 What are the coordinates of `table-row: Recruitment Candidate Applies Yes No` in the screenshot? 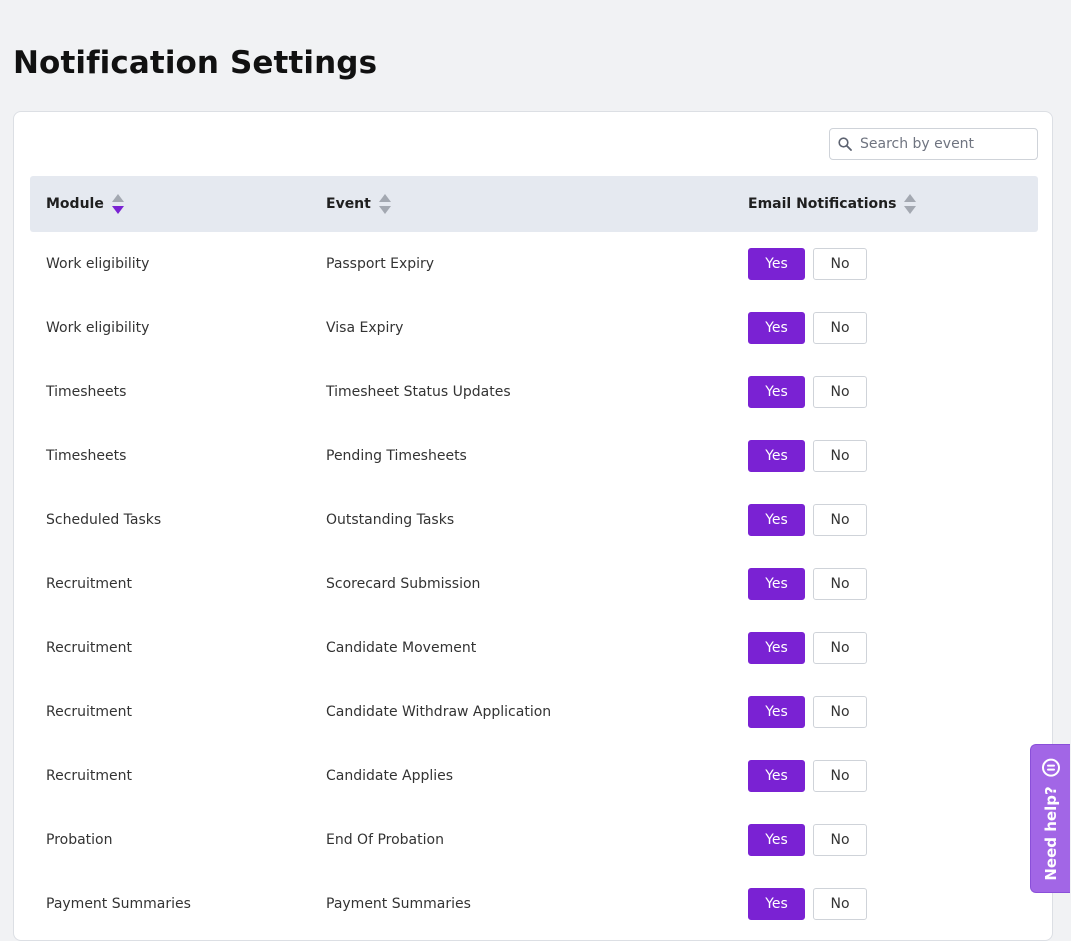 It's located at (534, 776).